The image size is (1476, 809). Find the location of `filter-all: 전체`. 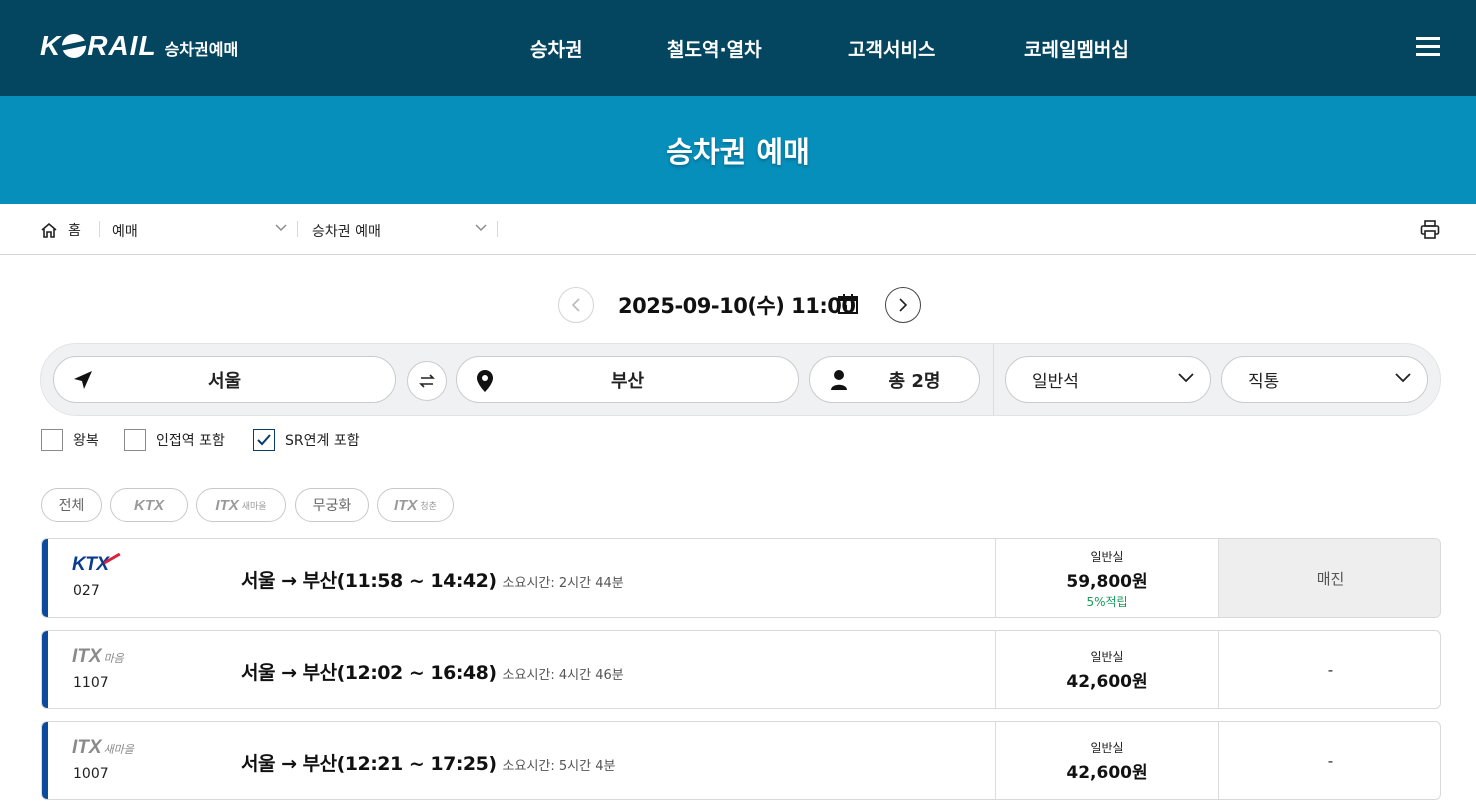

filter-all: 전체 is located at coordinates (71, 505).